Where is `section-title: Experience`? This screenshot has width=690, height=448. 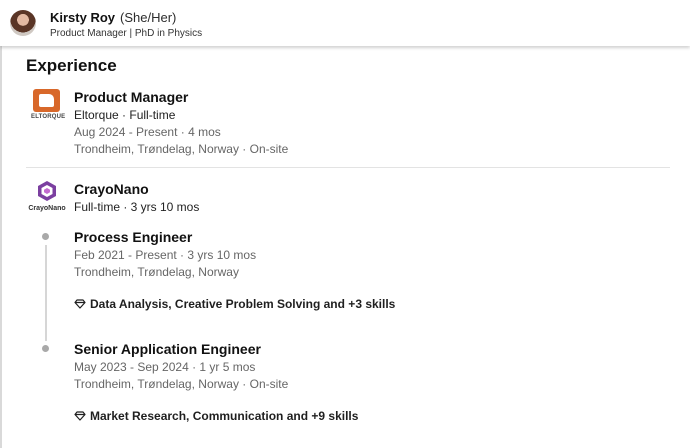 section-title: Experience is located at coordinates (71, 65).